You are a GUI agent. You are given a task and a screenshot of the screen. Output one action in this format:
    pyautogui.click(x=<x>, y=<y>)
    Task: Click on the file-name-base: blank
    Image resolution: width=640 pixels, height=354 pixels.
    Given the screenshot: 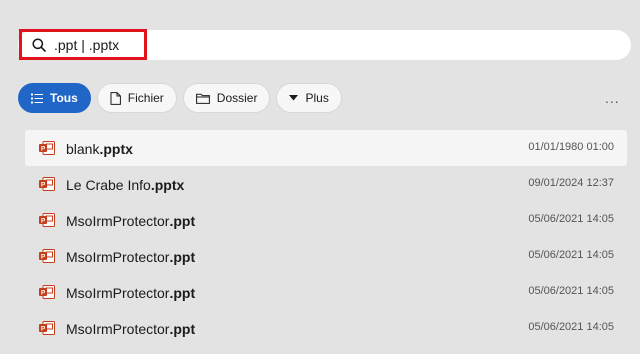 What is the action you would take?
    pyautogui.click(x=83, y=149)
    